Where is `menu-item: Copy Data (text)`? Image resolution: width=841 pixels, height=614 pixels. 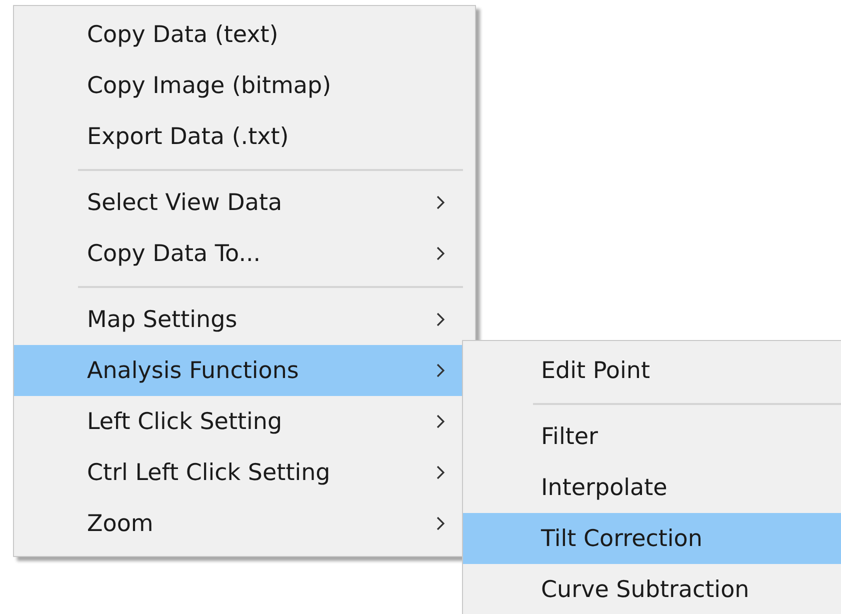 menu-item: Copy Data (text) is located at coordinates (244, 34).